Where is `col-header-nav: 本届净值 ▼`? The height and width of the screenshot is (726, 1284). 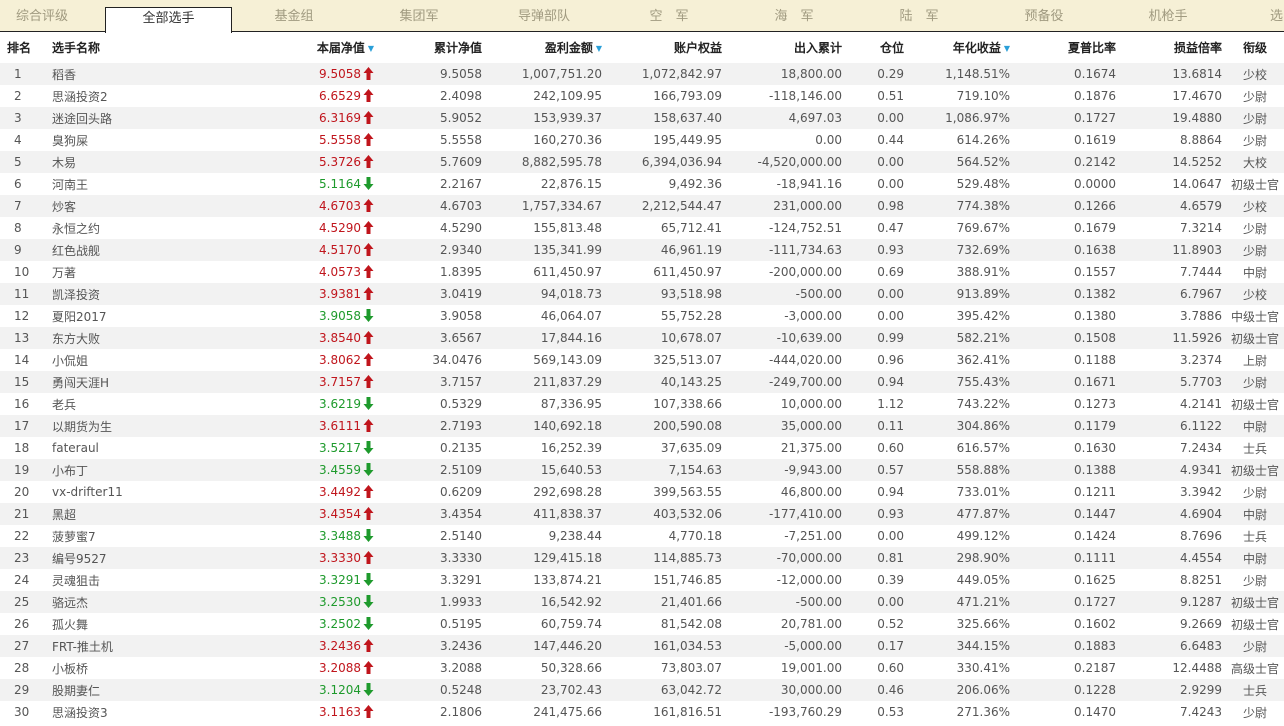 col-header-nav: 本届净值 ▼ is located at coordinates (282, 47).